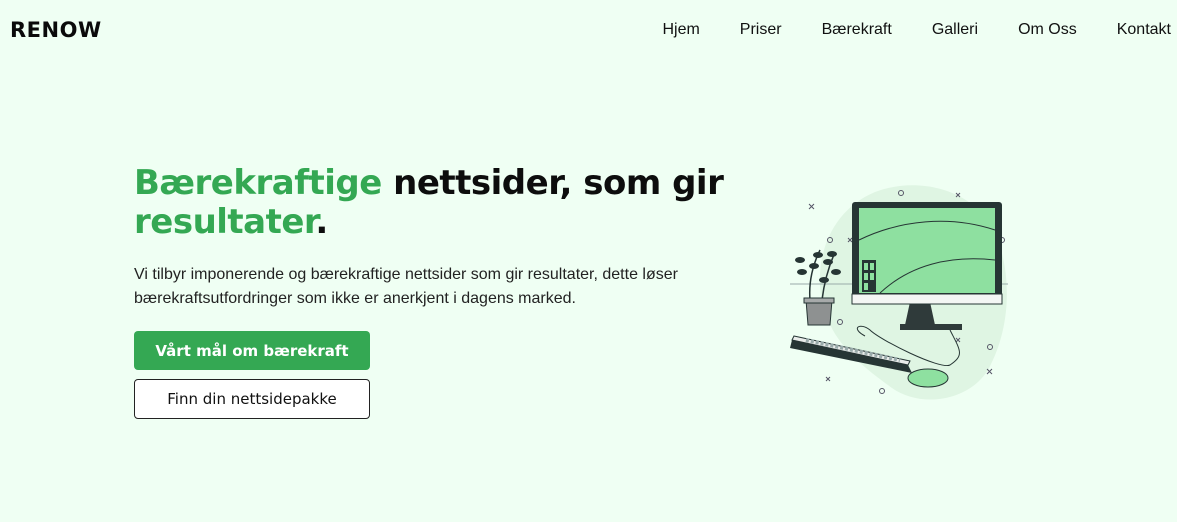  I want to click on nav-item-baerekraft: Bærekraft, so click(857, 30).